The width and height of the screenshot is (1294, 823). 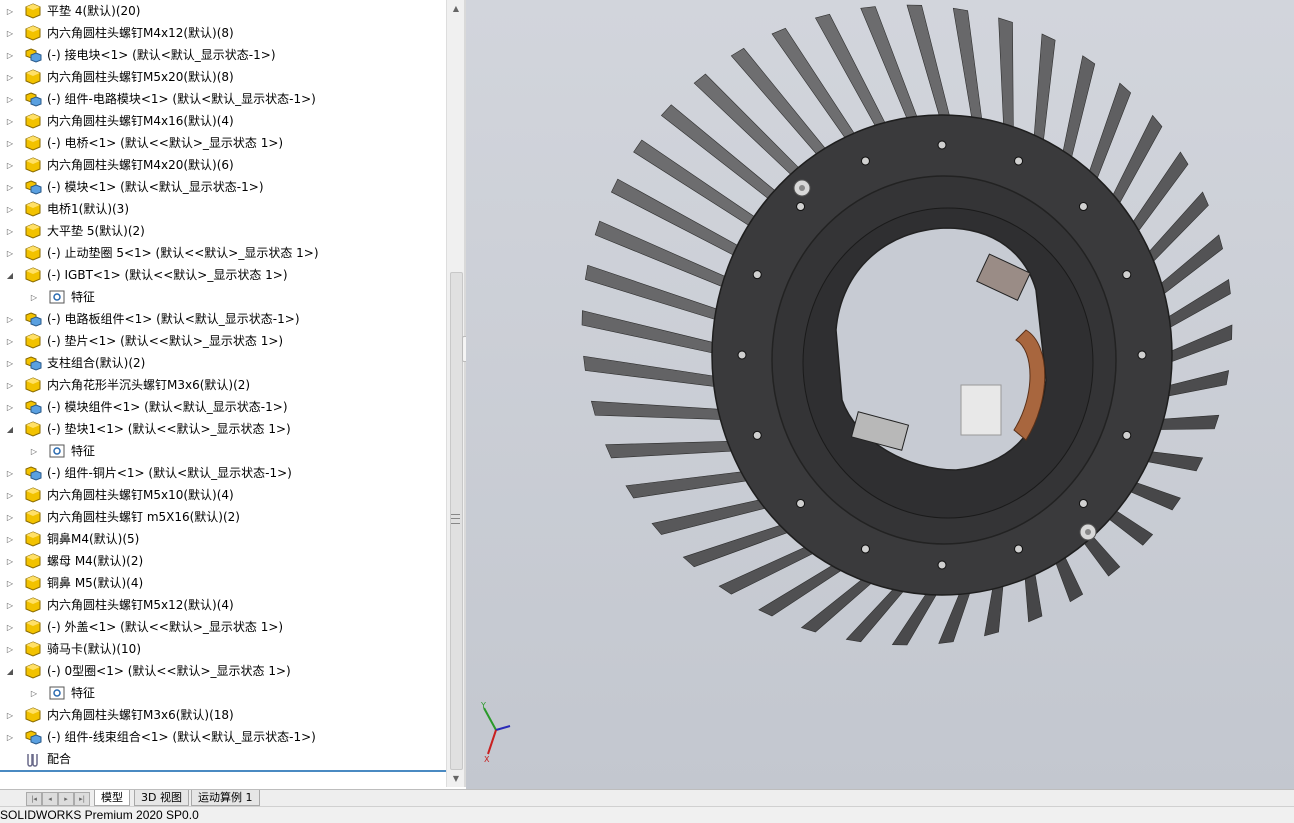 I want to click on tree-item: ▷ 内六角圆柱头螺钉M3x6(默认)(18), so click(x=223, y=715).